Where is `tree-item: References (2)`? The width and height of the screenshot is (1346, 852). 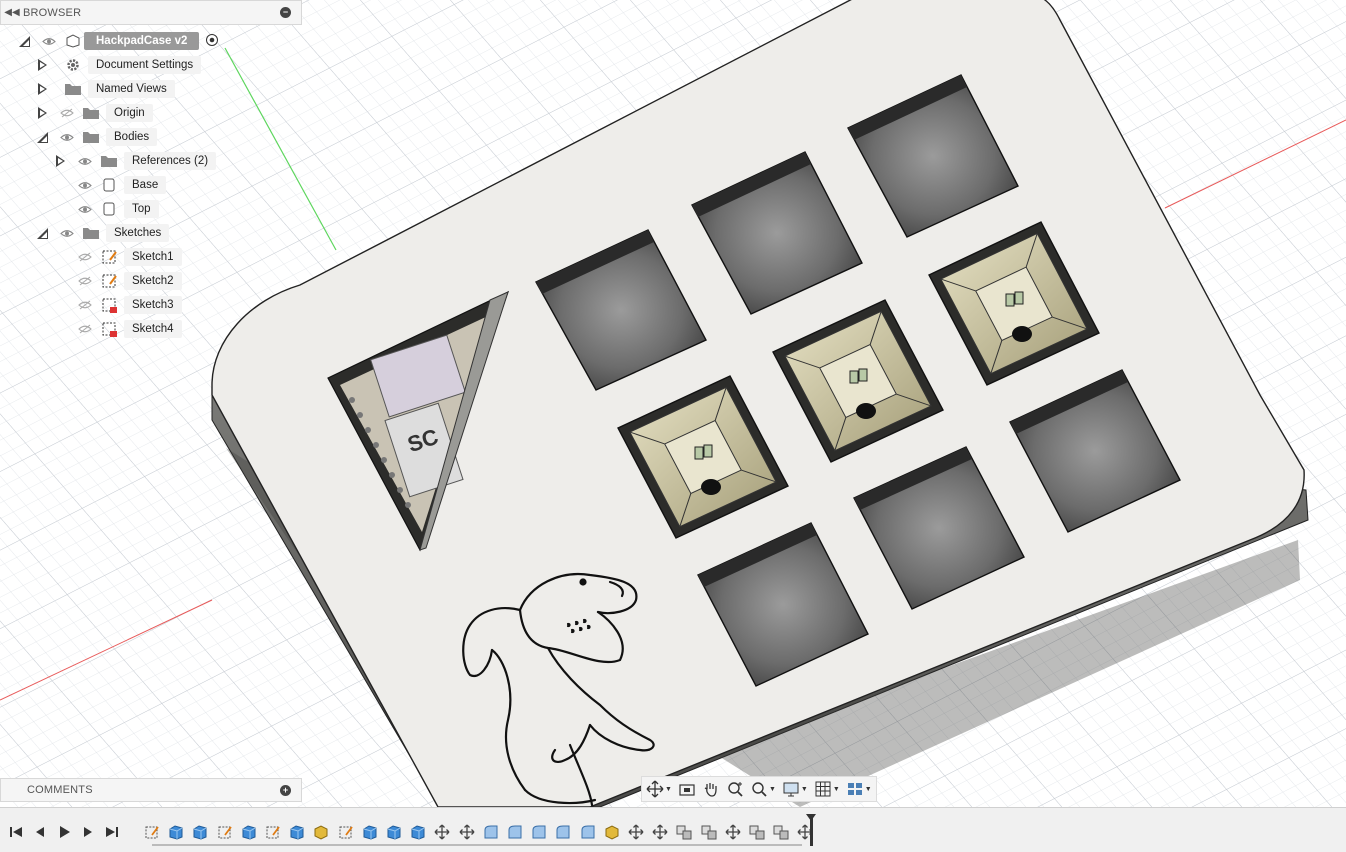
tree-item: References (2) is located at coordinates (135, 161).